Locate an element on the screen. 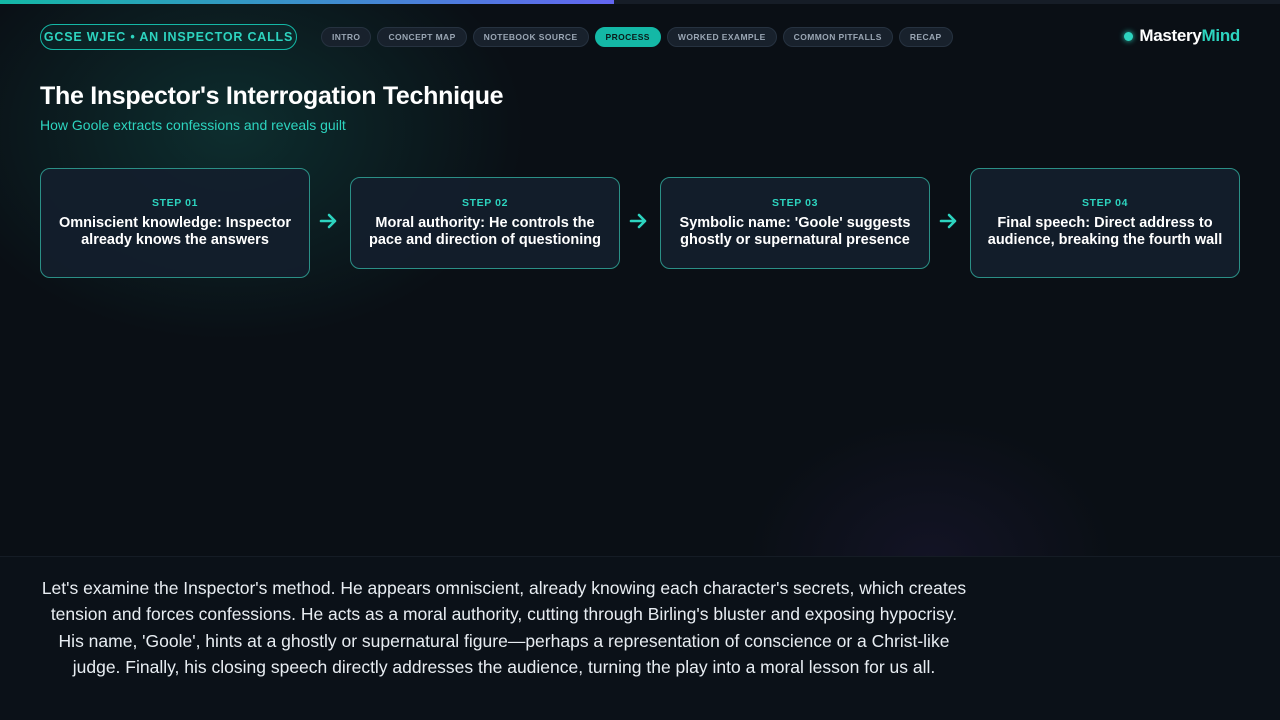 This screenshot has height=720, width=1280. brand-name: MasteryMind is located at coordinates (1189, 36).